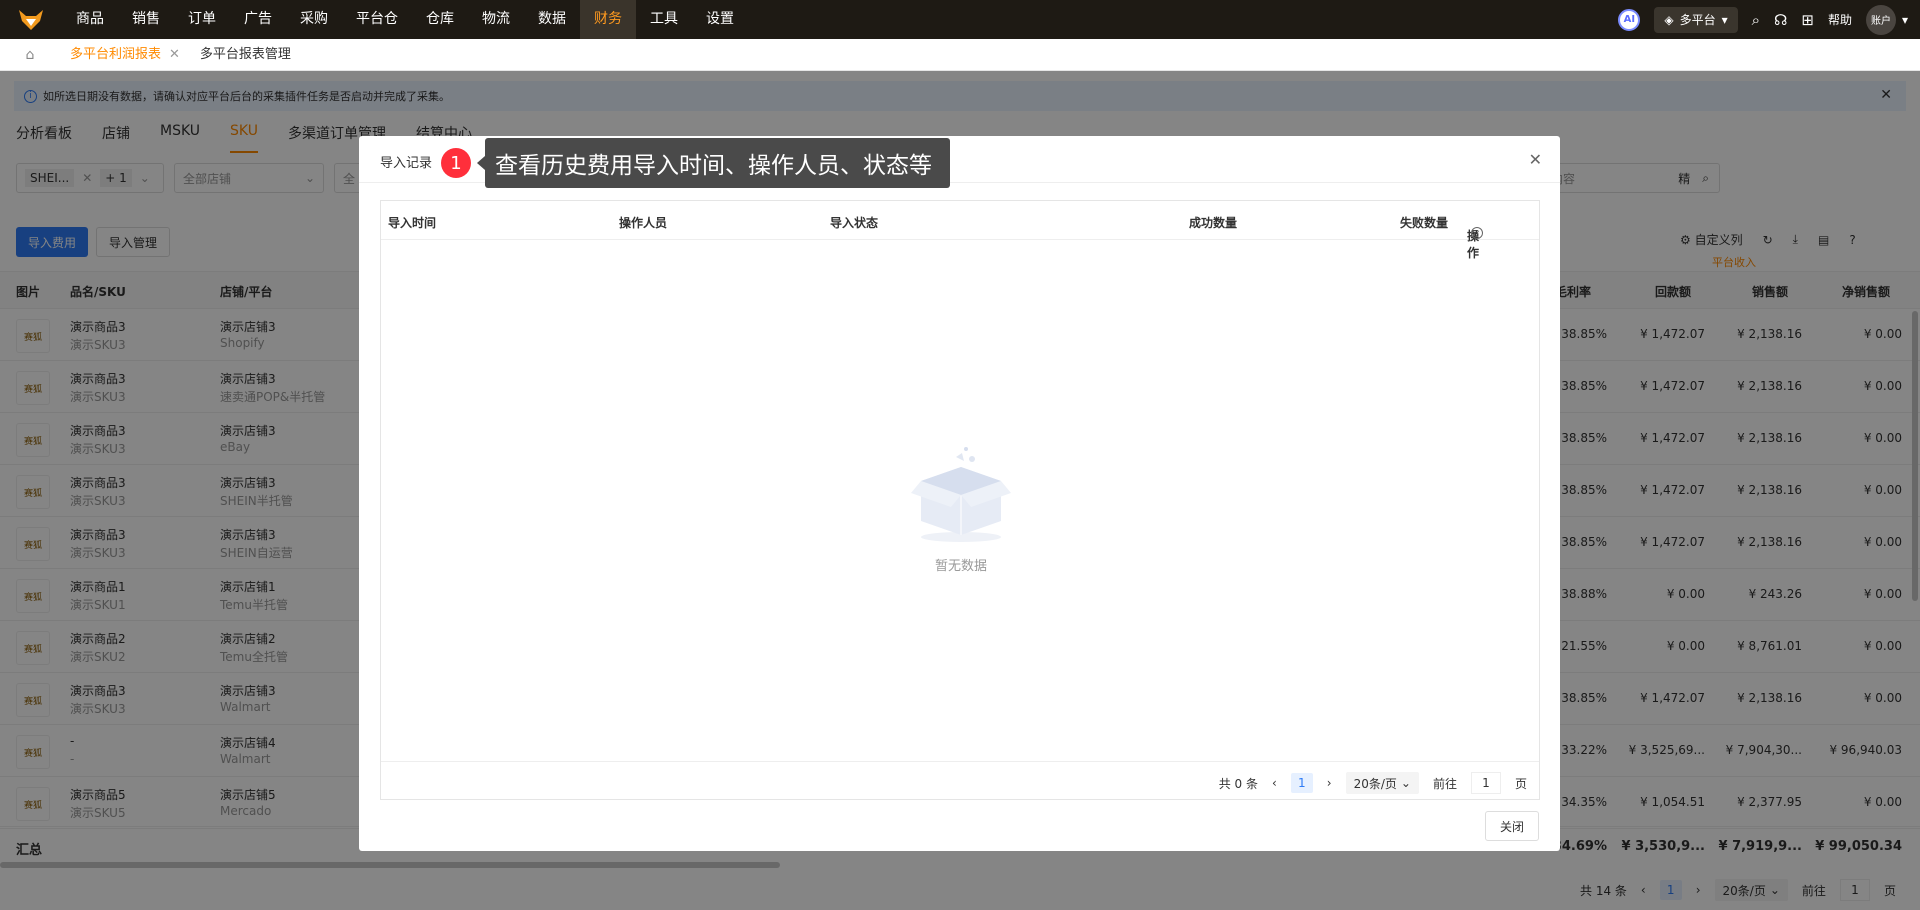 The width and height of the screenshot is (1920, 910). I want to click on nav-item-data: 数据, so click(552, 19).